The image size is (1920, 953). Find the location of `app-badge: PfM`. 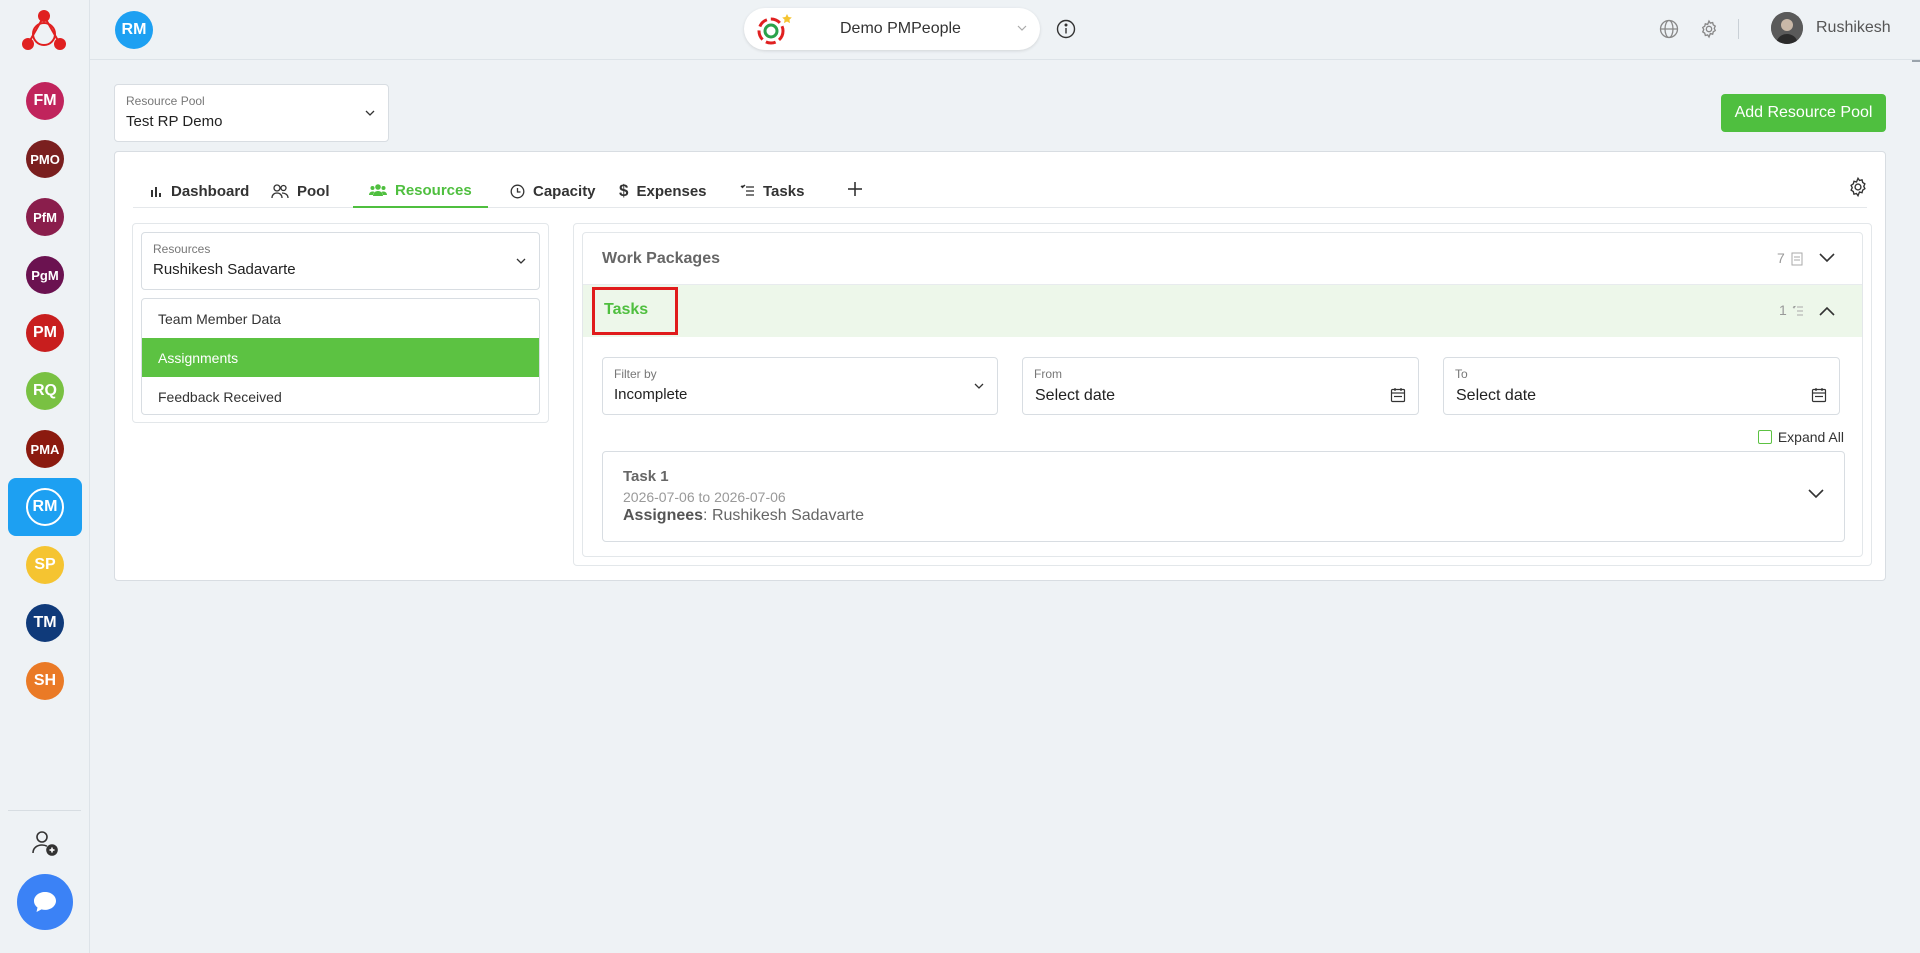

app-badge: PfM is located at coordinates (45, 217).